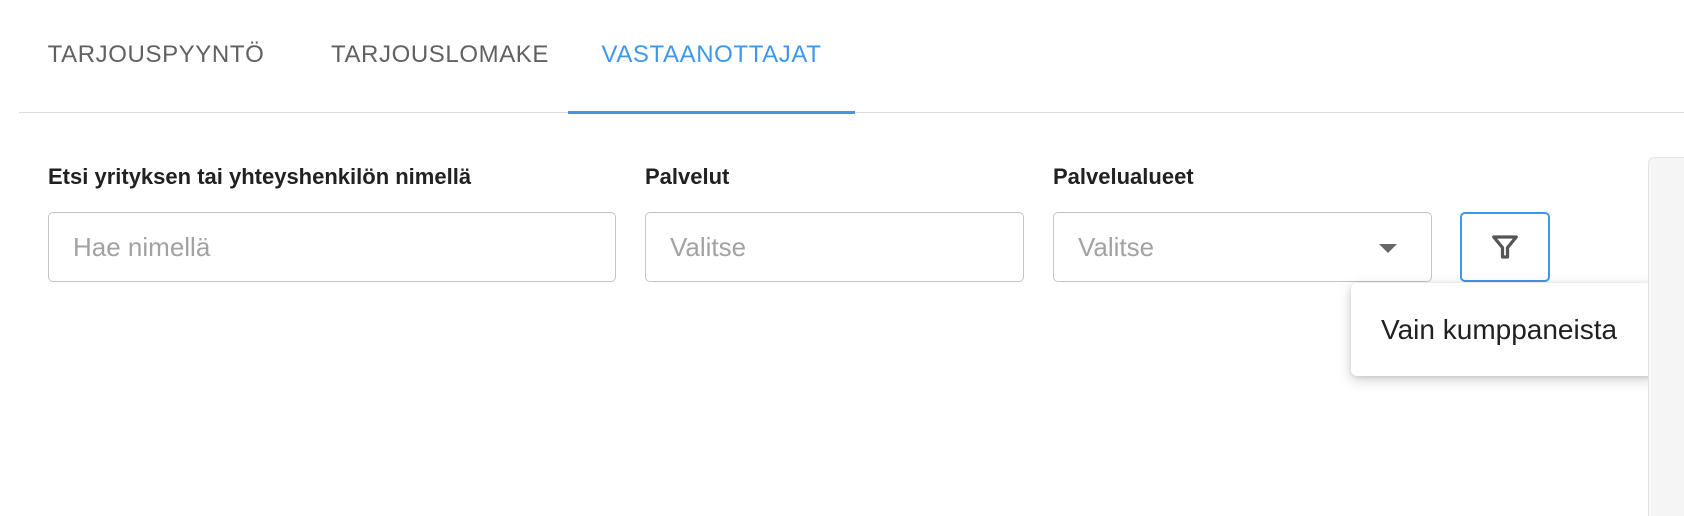 This screenshot has width=1684, height=516. I want to click on tab-label: TARJOUSPYYNTÖ, so click(156, 54).